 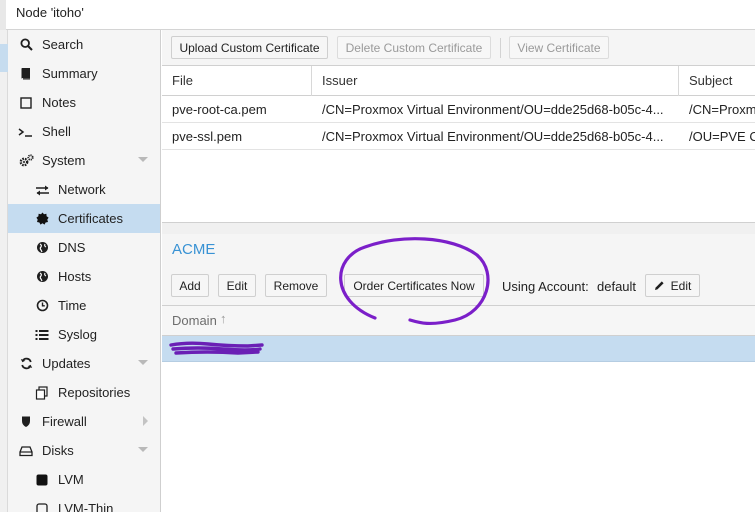 I want to click on pencil-icon, so click(x=659, y=285).